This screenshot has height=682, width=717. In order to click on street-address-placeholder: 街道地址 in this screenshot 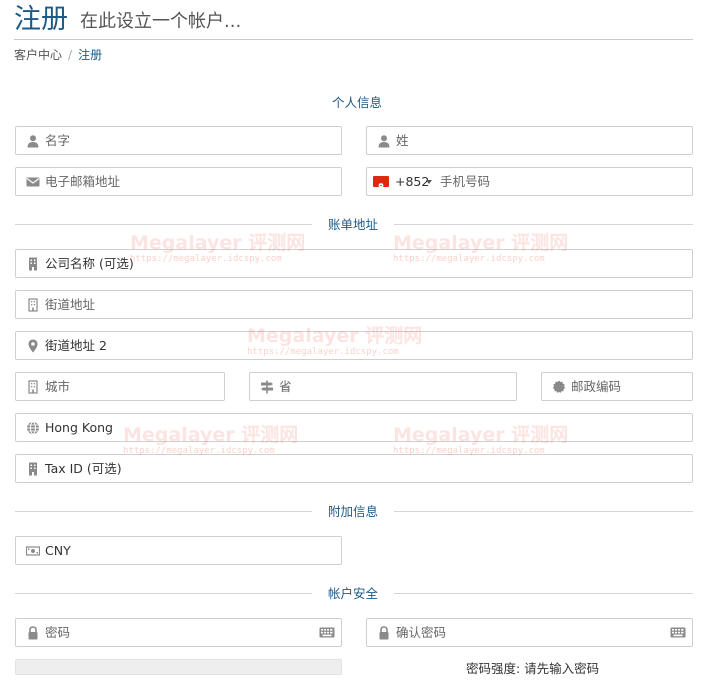, I will do `click(70, 304)`.